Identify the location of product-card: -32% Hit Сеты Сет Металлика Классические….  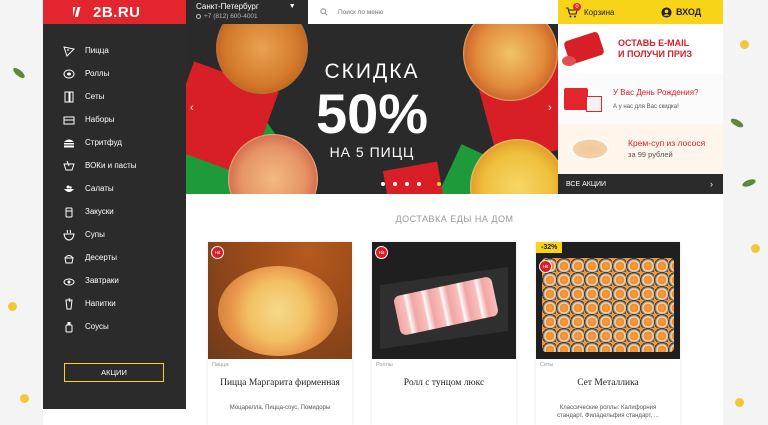
(608, 333).